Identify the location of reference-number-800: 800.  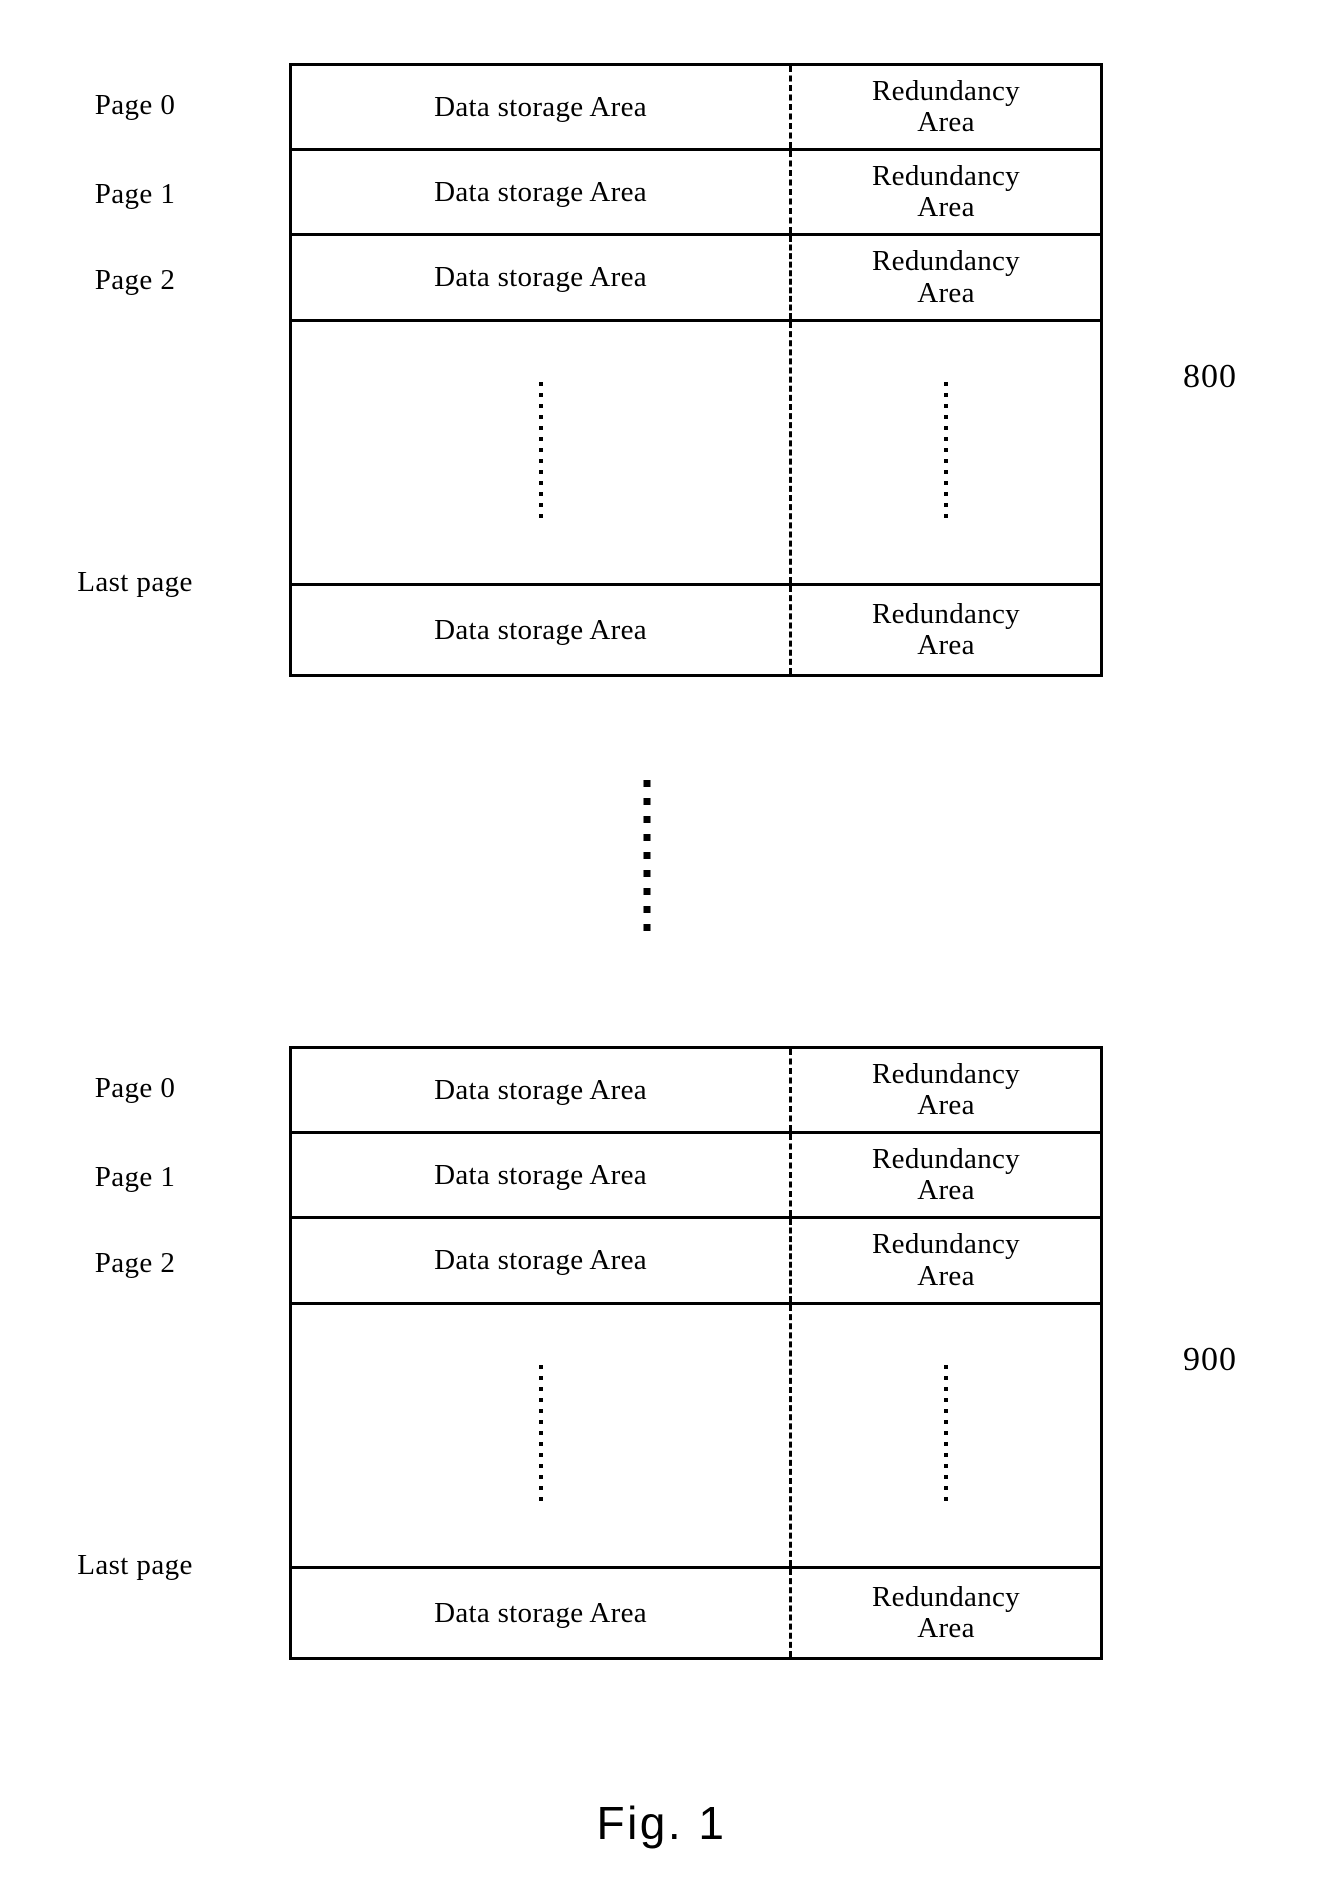
(1210, 376).